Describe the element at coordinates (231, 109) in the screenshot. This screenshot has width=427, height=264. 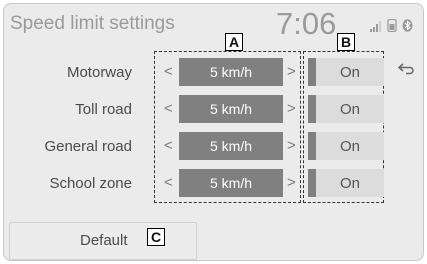
I see `speed-value-toll-road: 5 km/h` at that location.